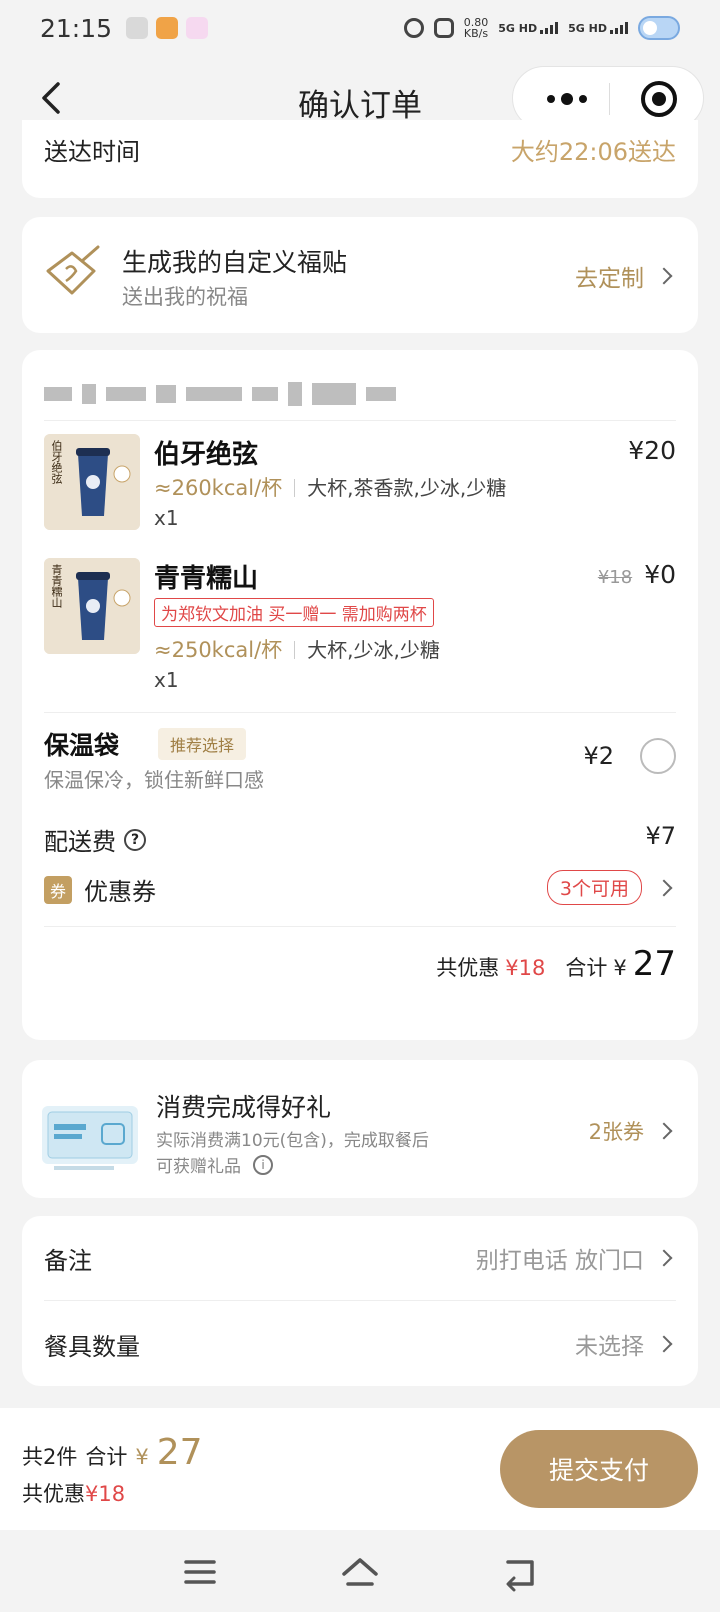  I want to click on checkout-total-label: 合计, so click(106, 1457).